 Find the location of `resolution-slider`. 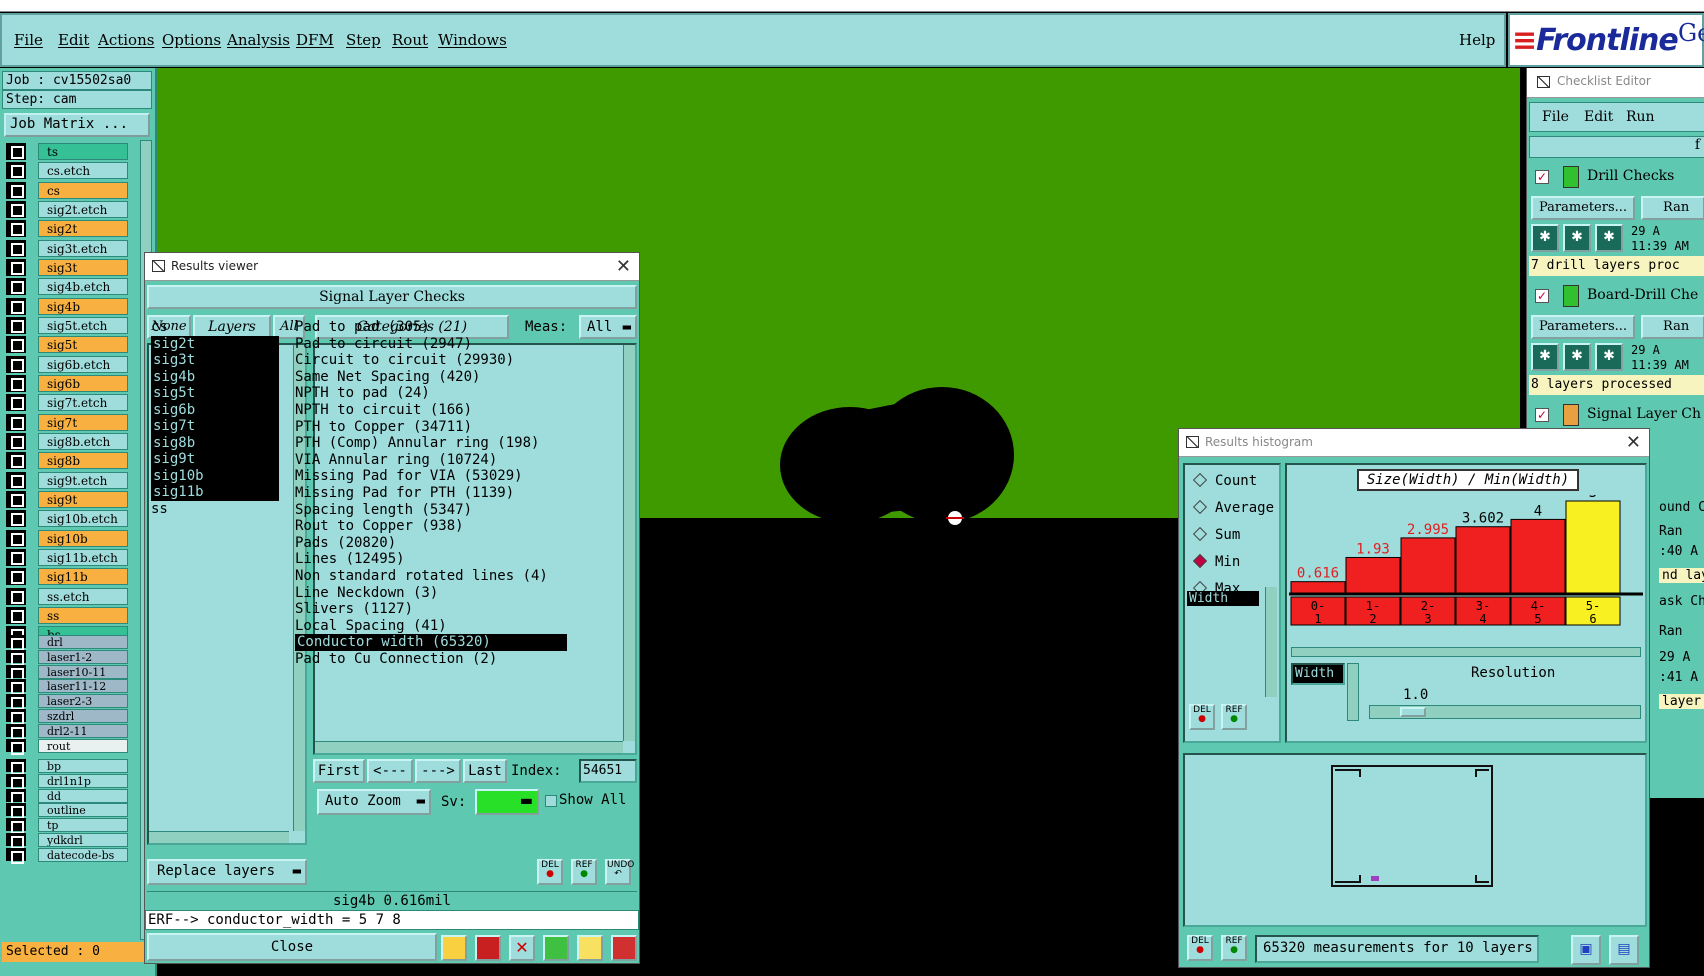

resolution-slider is located at coordinates (1505, 712).